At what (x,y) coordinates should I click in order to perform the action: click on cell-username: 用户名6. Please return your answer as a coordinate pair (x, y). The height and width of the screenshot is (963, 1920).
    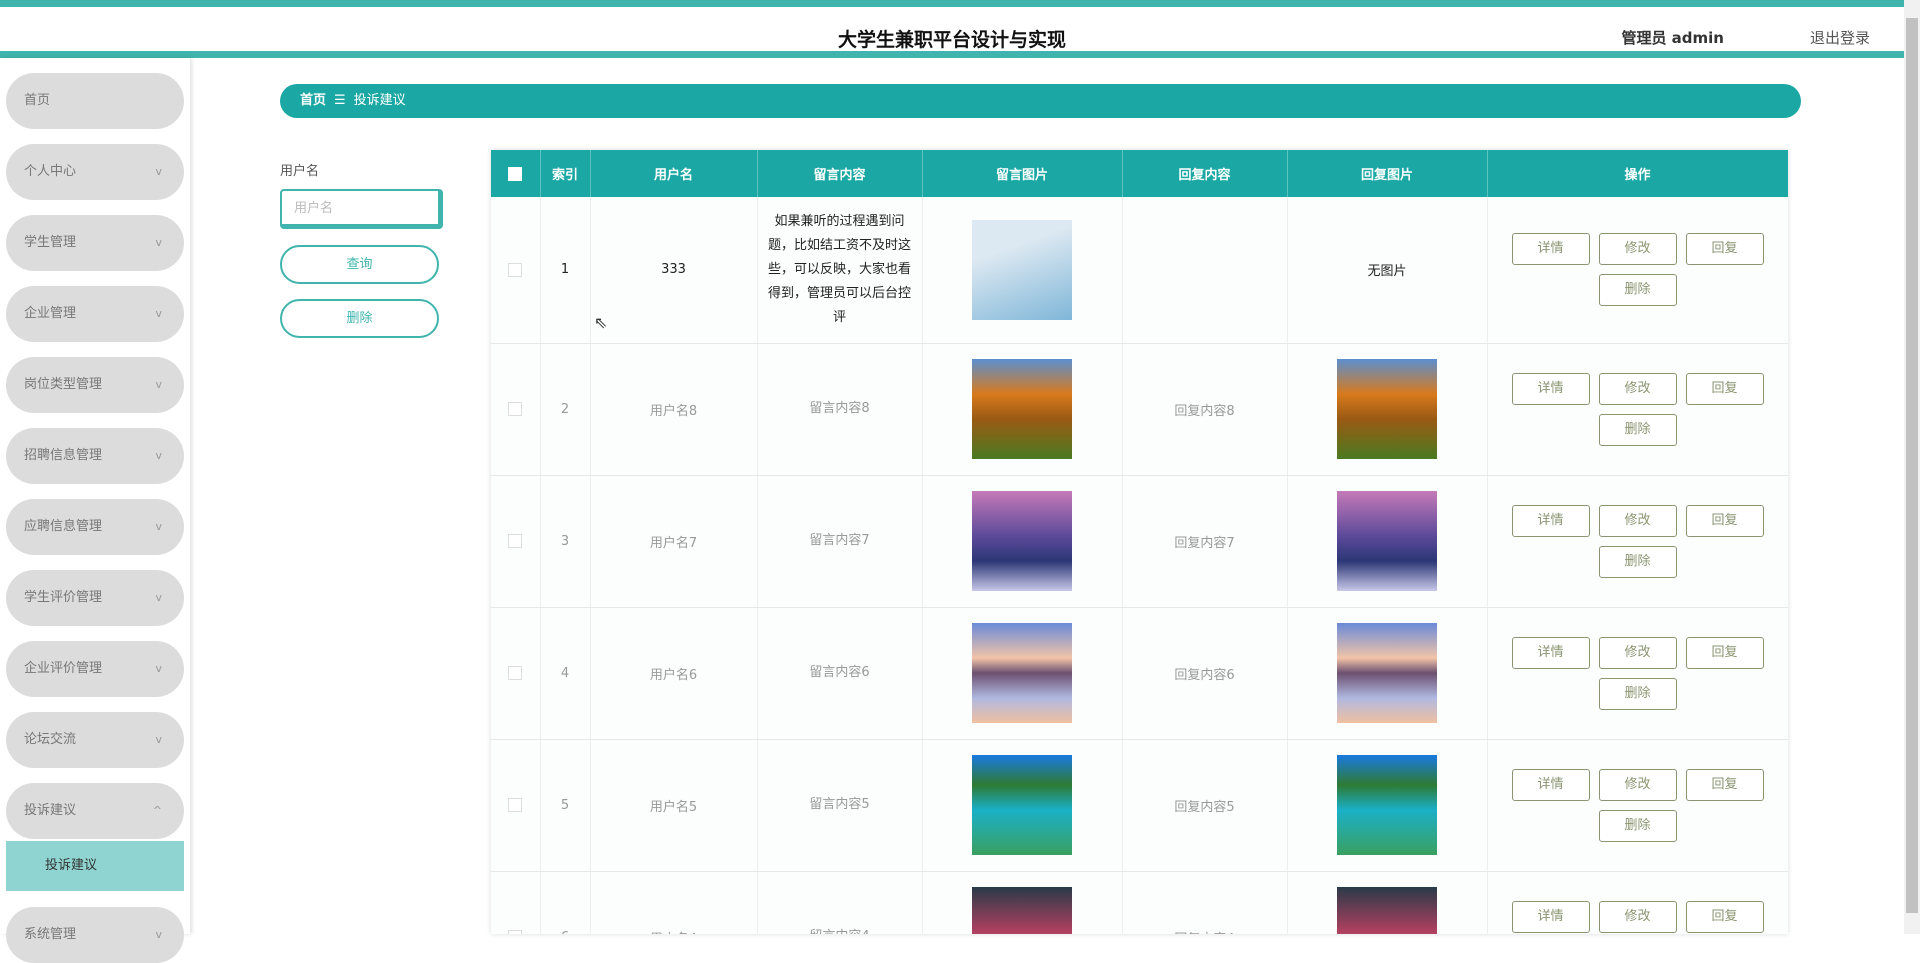
    Looking at the image, I should click on (674, 673).